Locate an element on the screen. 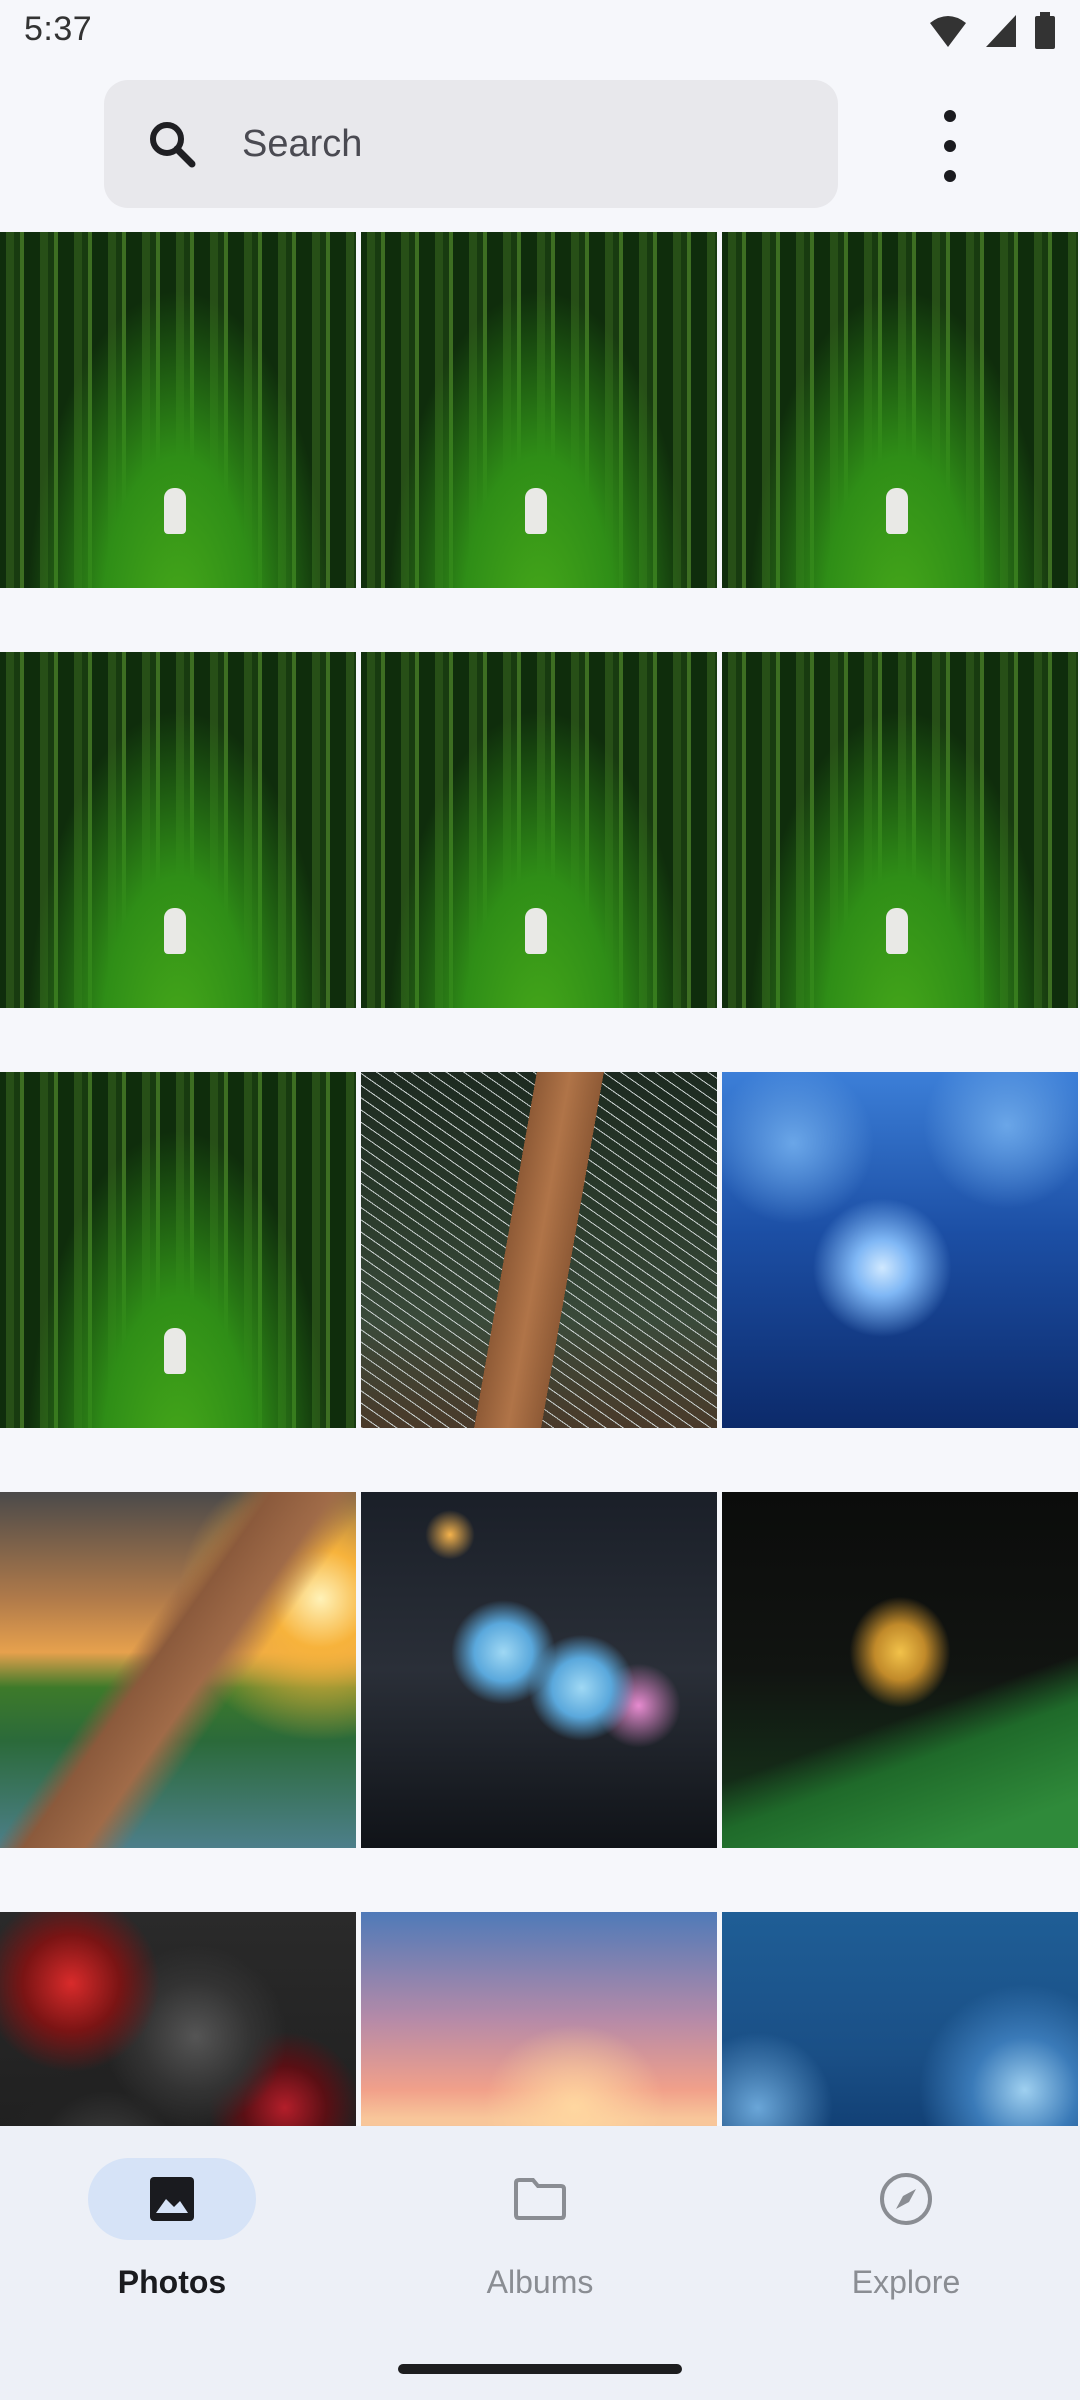  bottom-navigation: Photos Albums Explore is located at coordinates (540, 2263).